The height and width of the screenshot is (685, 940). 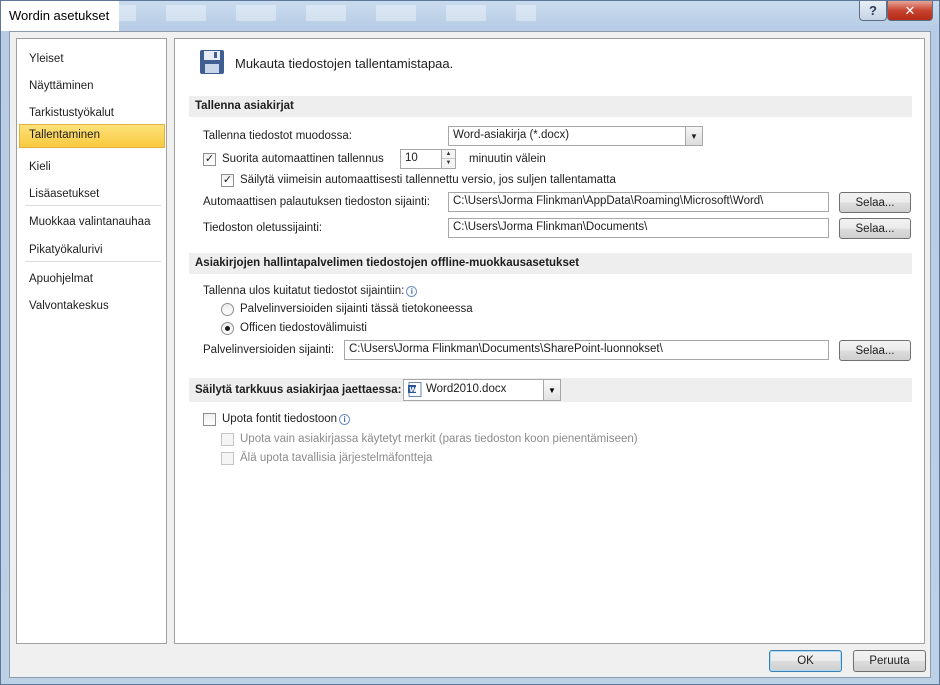 What do you see at coordinates (421, 159) in the screenshot?
I see `autosave-minutes-input: 10` at bounding box center [421, 159].